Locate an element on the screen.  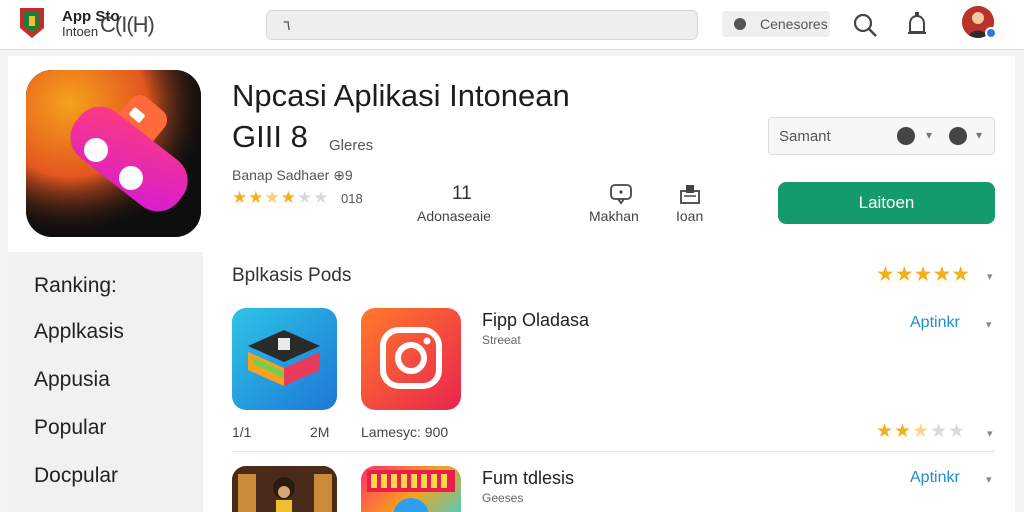
categories-button: Cenesores is located at coordinates (776, 24).